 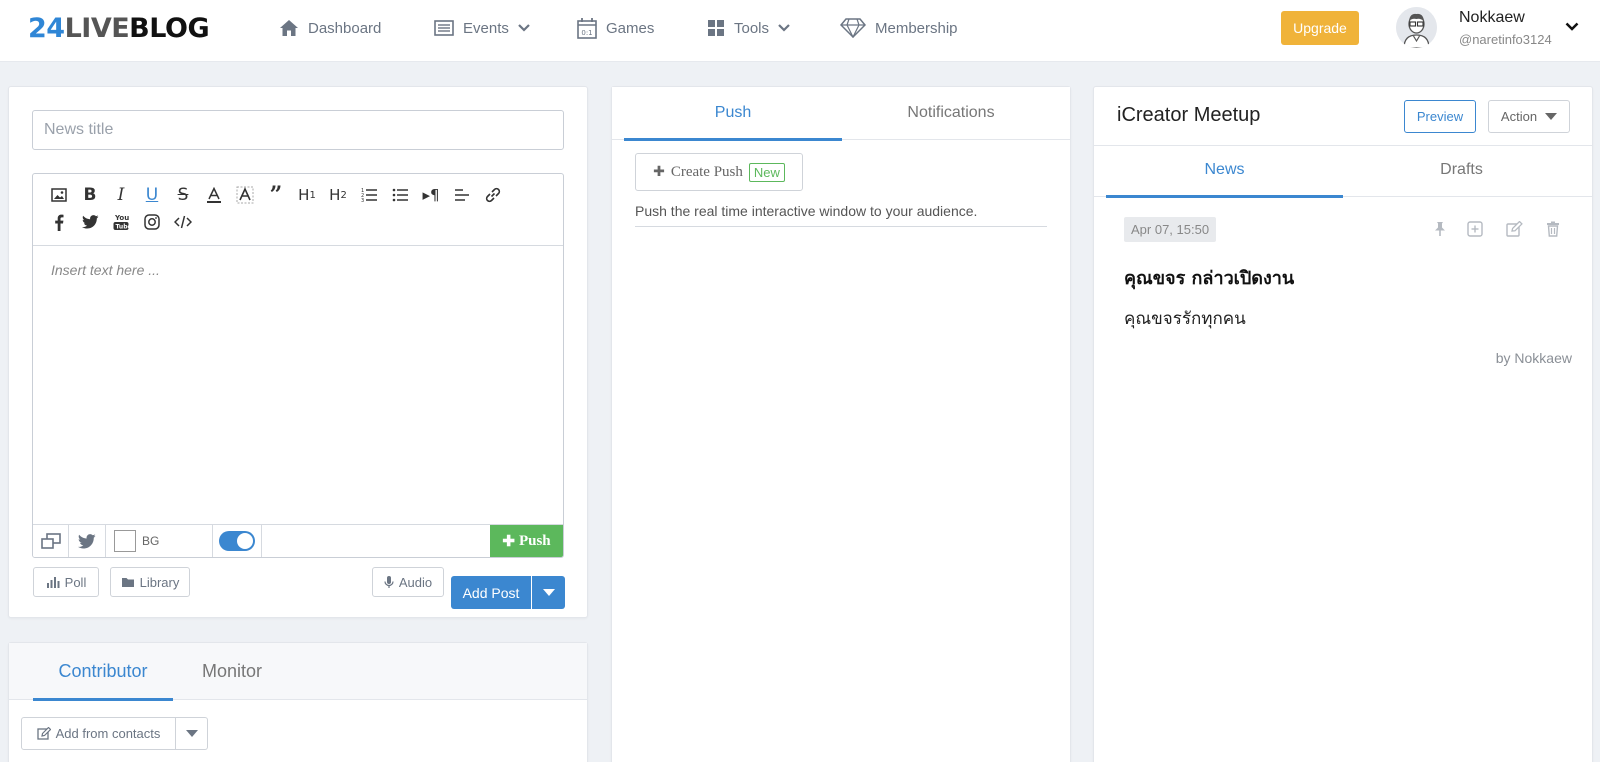 I want to click on nav-dashboard-label: Dashboard, so click(x=345, y=28).